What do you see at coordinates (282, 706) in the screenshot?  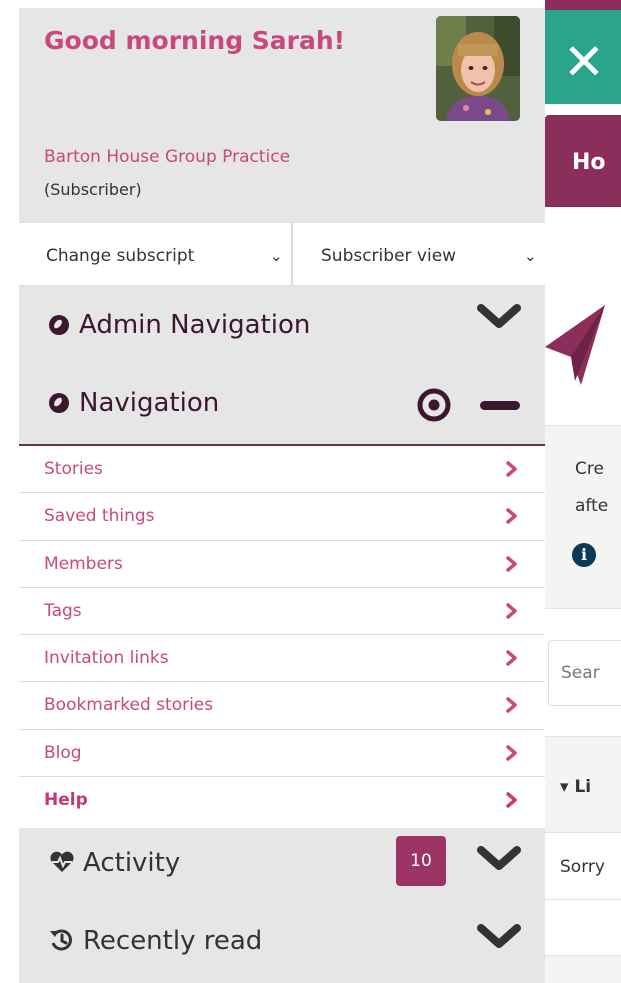 I see `sidebar-item-bookmarked-stories: Bookmarked stories` at bounding box center [282, 706].